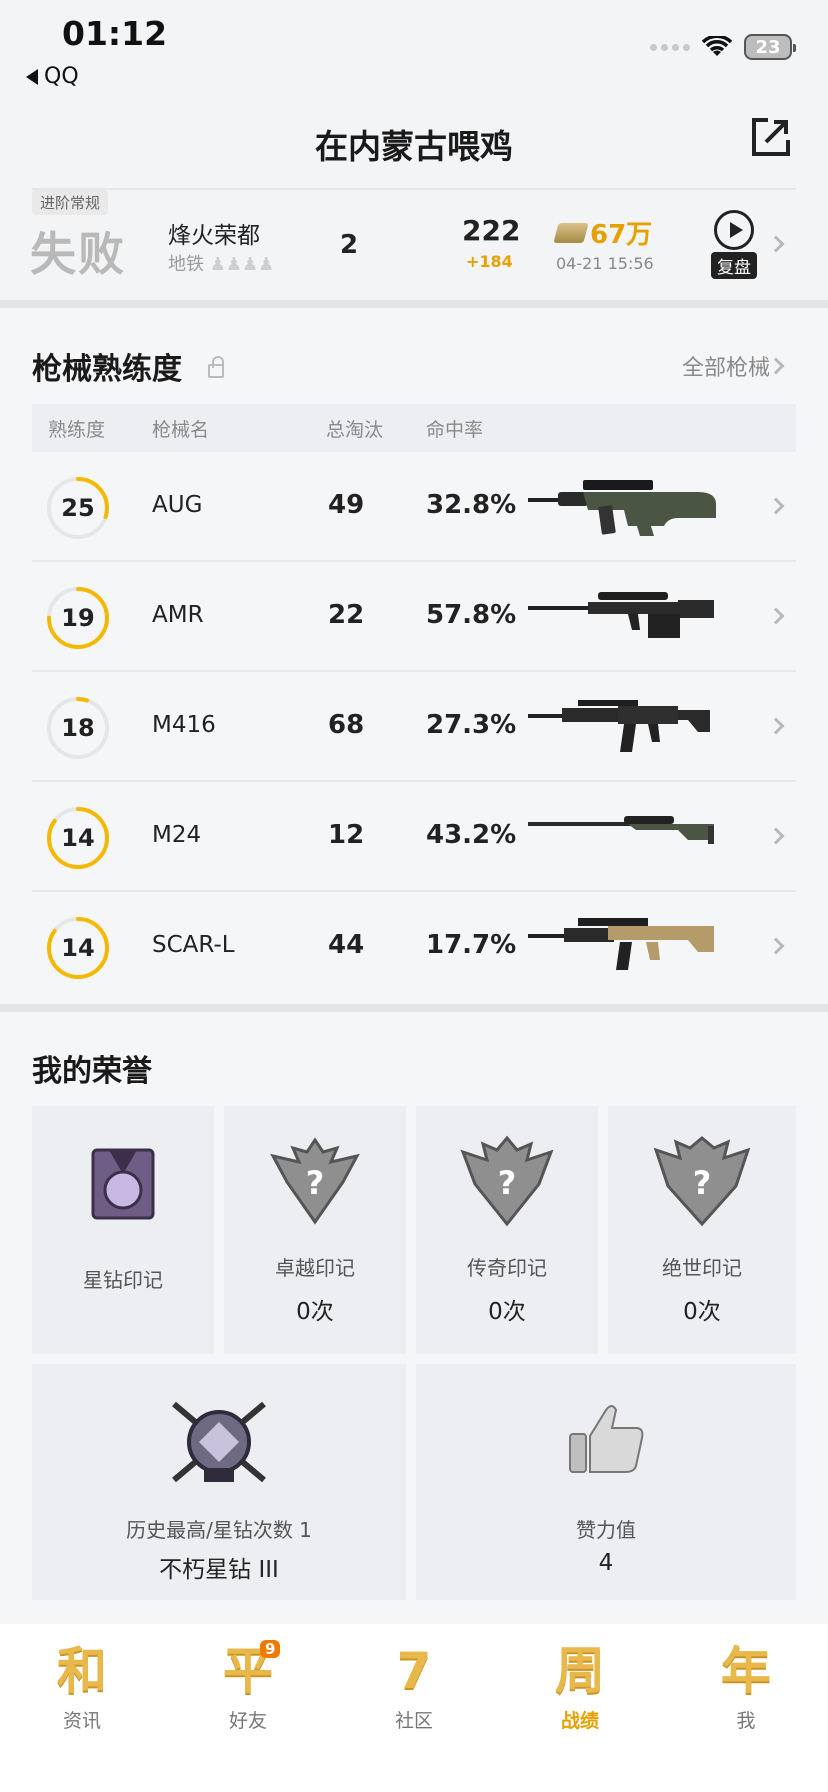 This screenshot has width=828, height=1792. What do you see at coordinates (580, 1671) in the screenshot?
I see `records-tab-icon: 周` at bounding box center [580, 1671].